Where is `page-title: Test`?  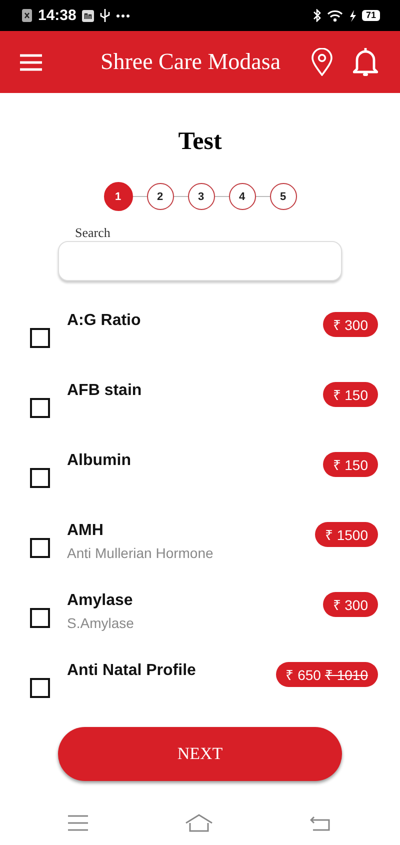 page-title: Test is located at coordinates (200, 142).